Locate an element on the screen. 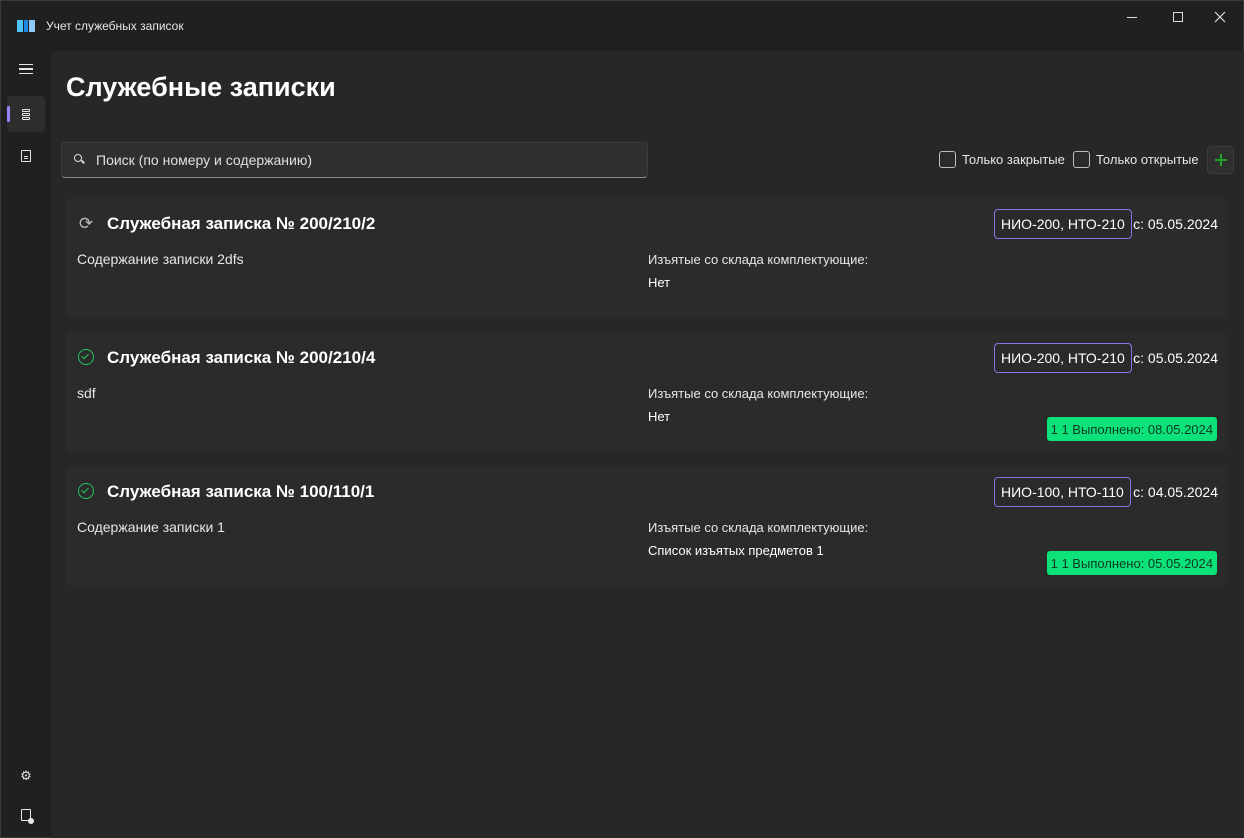  sidebar-item-settings: ⚙ is located at coordinates (26, 775).